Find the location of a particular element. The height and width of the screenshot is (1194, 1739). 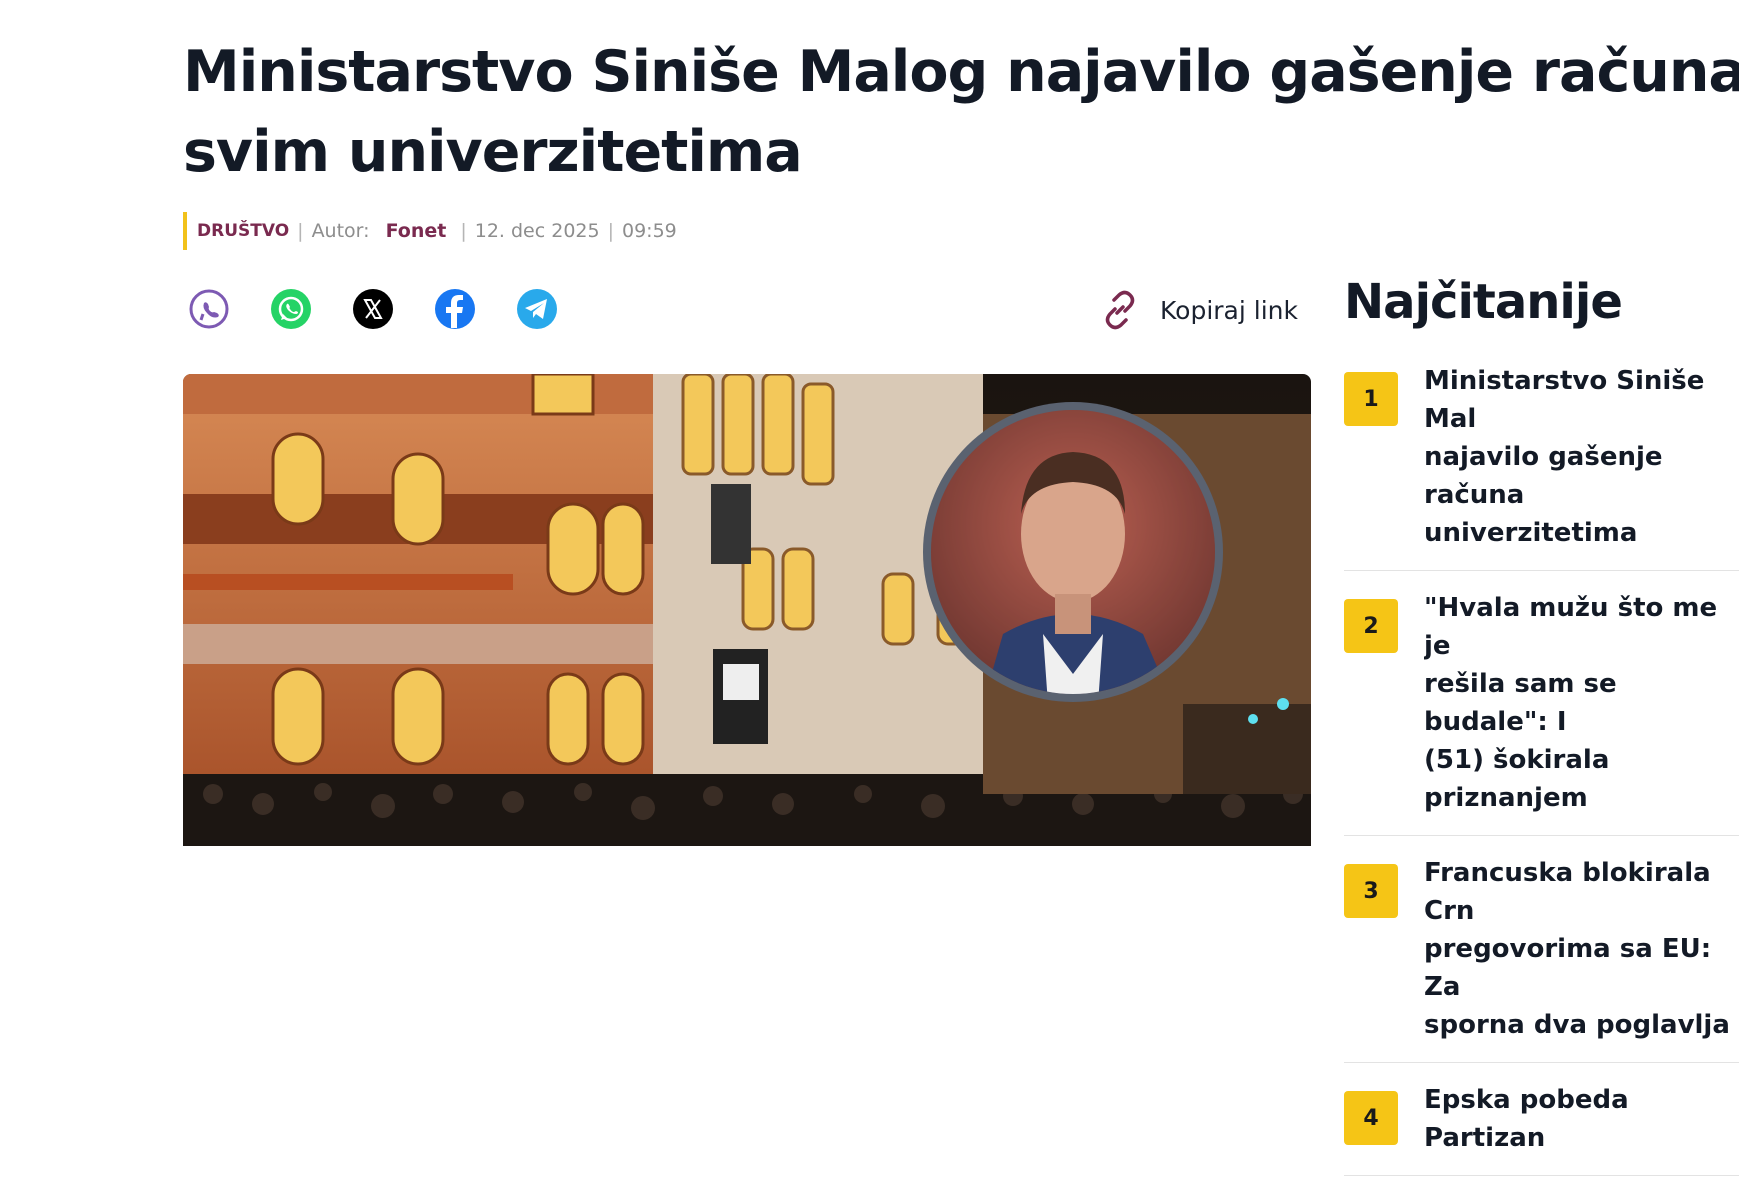

share-bar is located at coordinates (373, 309).